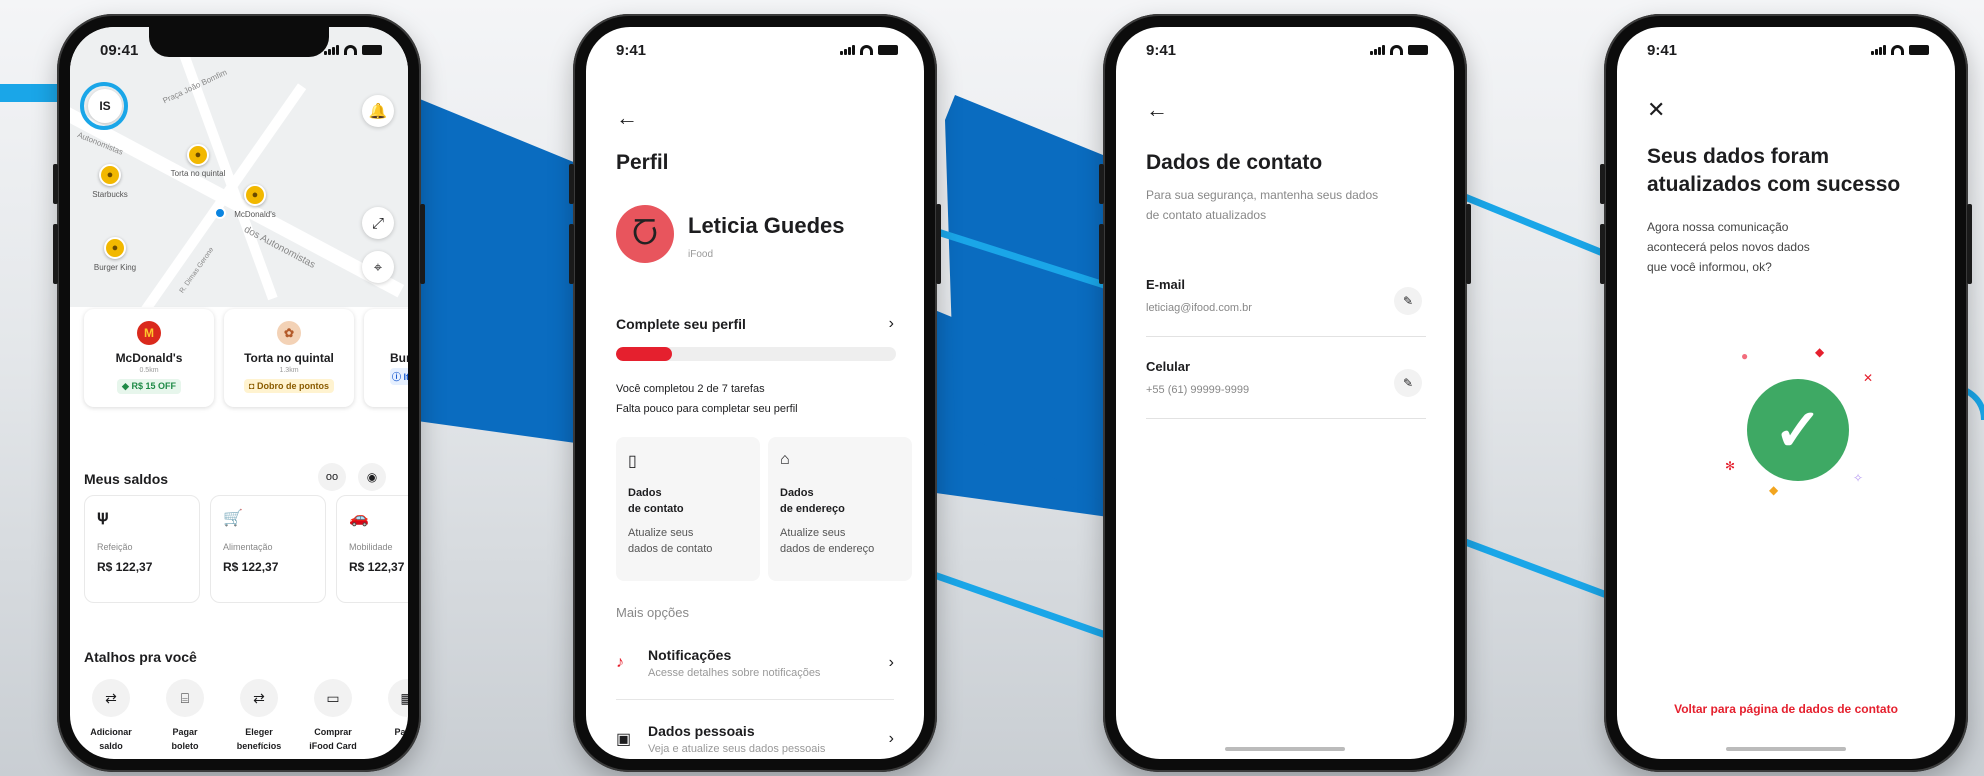 The image size is (1984, 776). What do you see at coordinates (1798, 430) in the screenshot?
I see `check-success-icon: ✓` at bounding box center [1798, 430].